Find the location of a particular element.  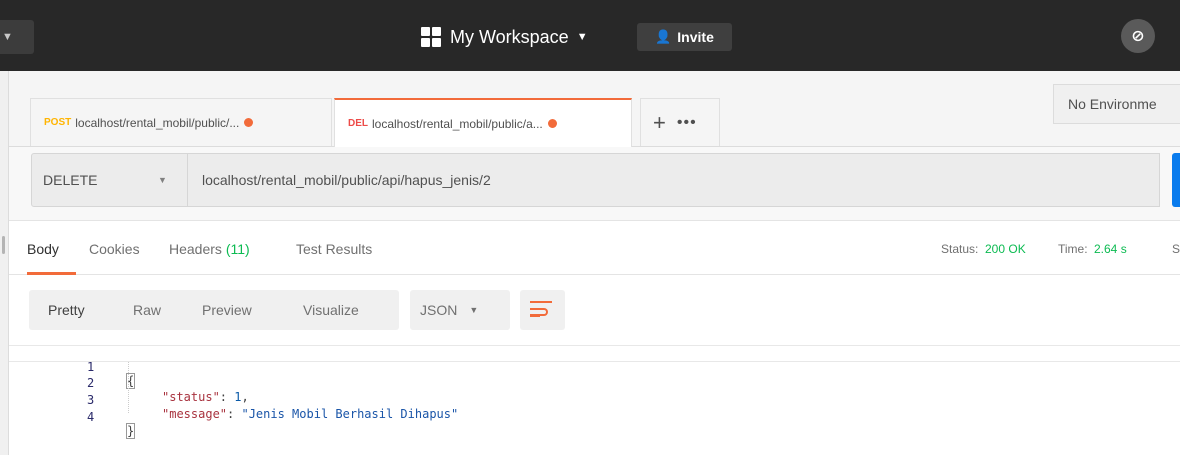

chevron-down-icon: ▼ is located at coordinates (7, 37).